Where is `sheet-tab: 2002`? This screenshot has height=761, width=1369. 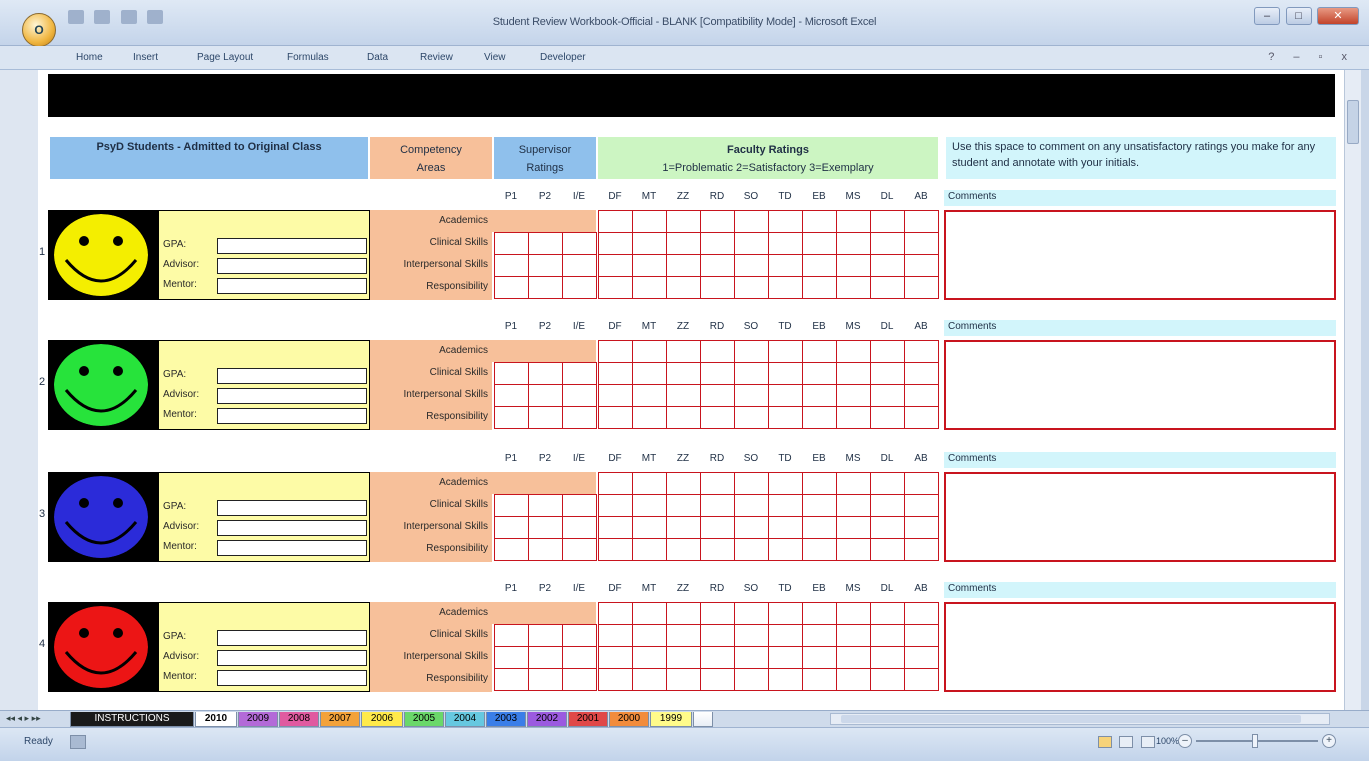 sheet-tab: 2002 is located at coordinates (547, 719).